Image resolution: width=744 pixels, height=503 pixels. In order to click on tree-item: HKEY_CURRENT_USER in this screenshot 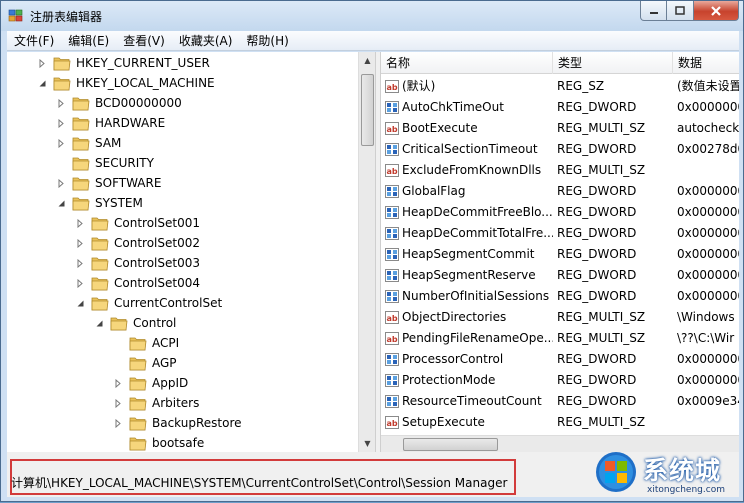, I will do `click(123, 63)`.